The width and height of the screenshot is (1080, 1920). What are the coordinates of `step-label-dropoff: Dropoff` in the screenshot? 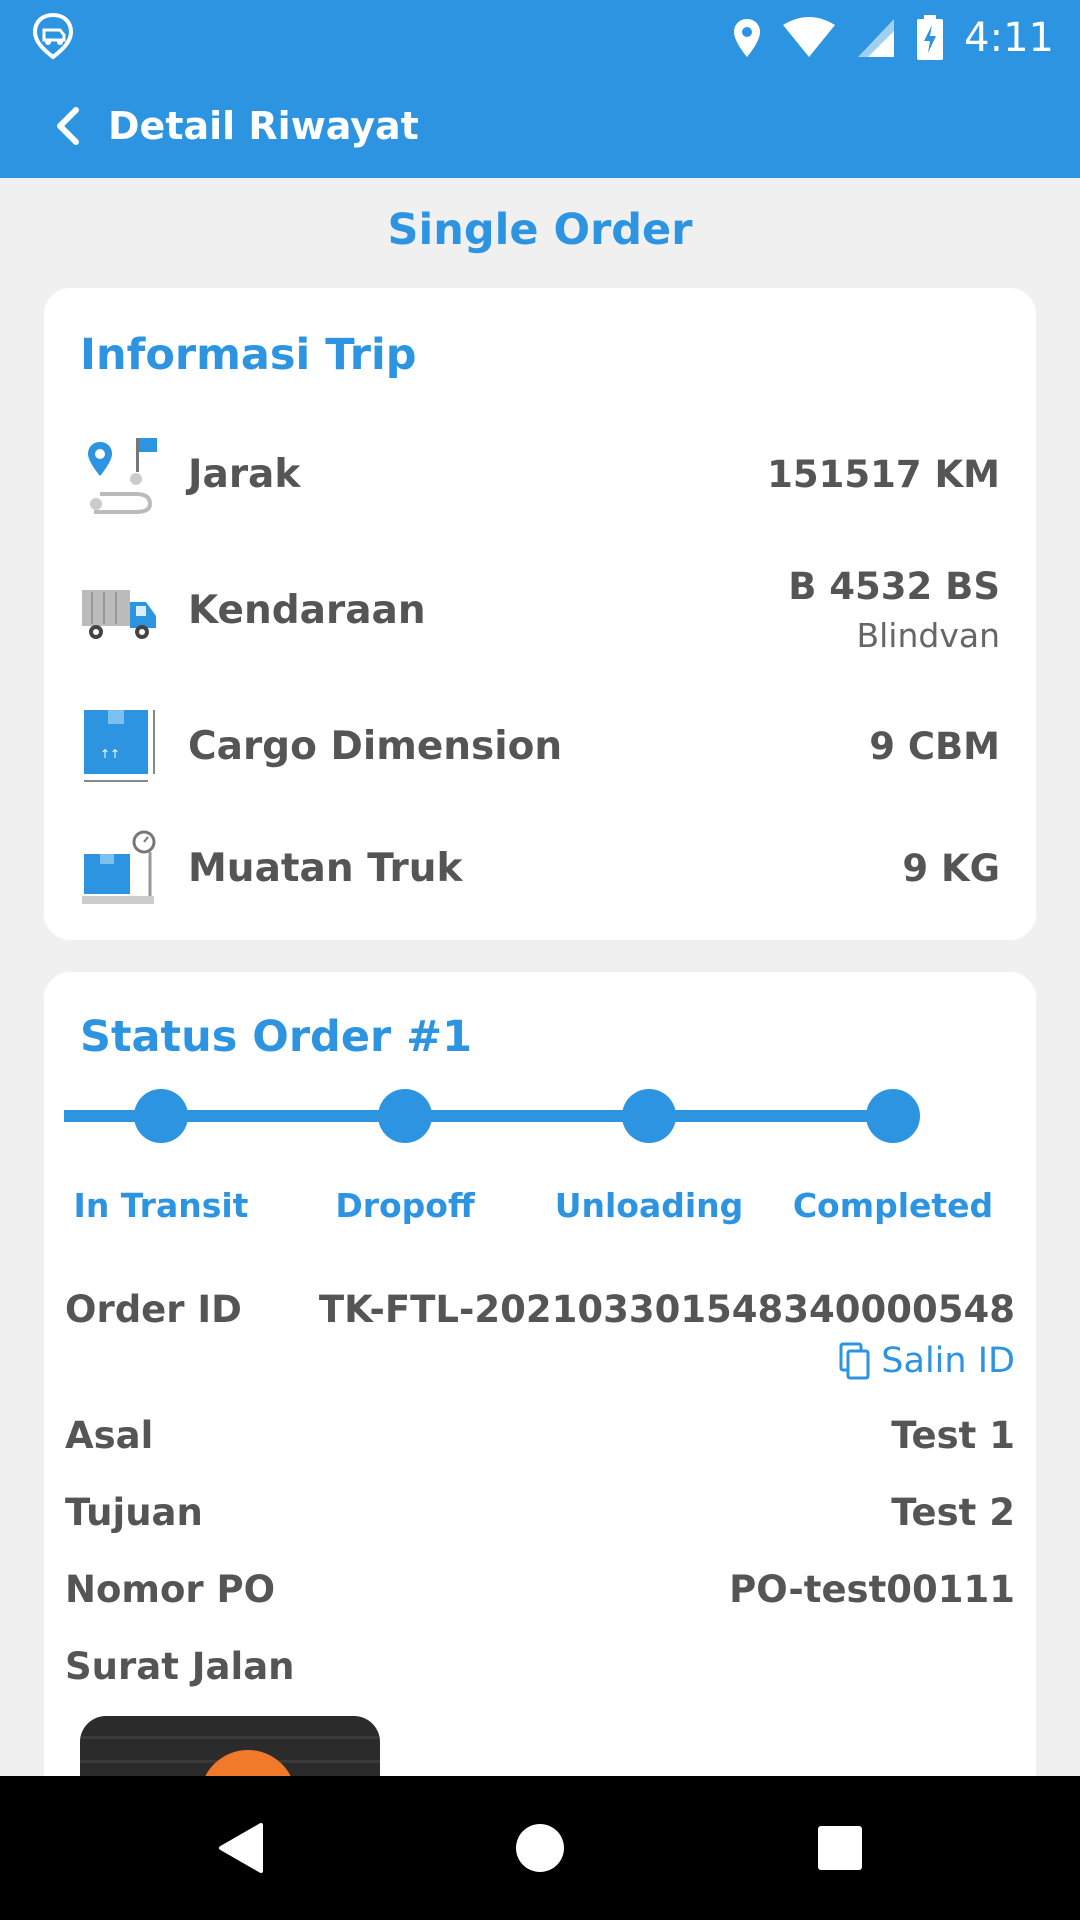 It's located at (405, 1205).